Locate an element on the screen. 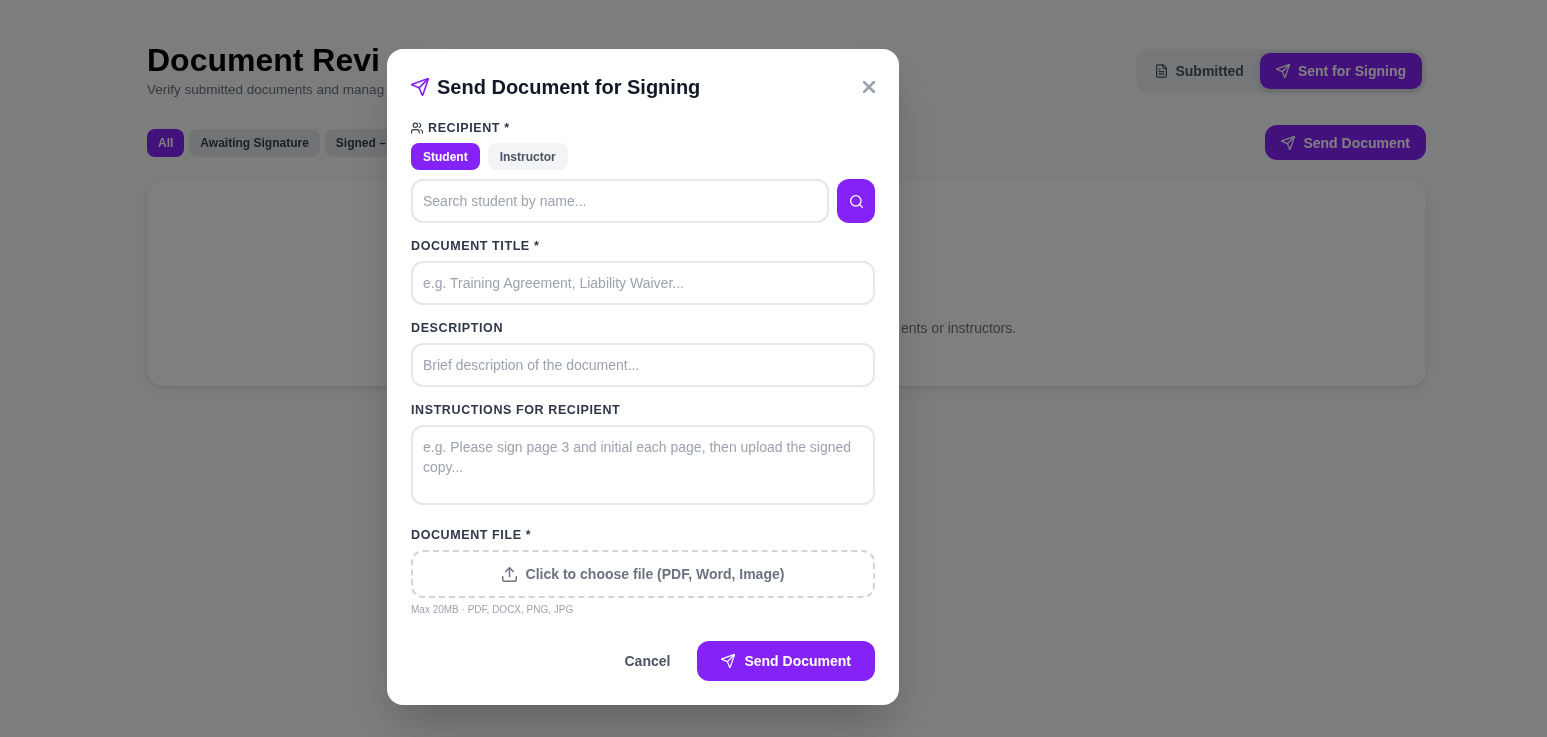 This screenshot has width=1547, height=737. field-label: RECIPIENT * is located at coordinates (469, 128).